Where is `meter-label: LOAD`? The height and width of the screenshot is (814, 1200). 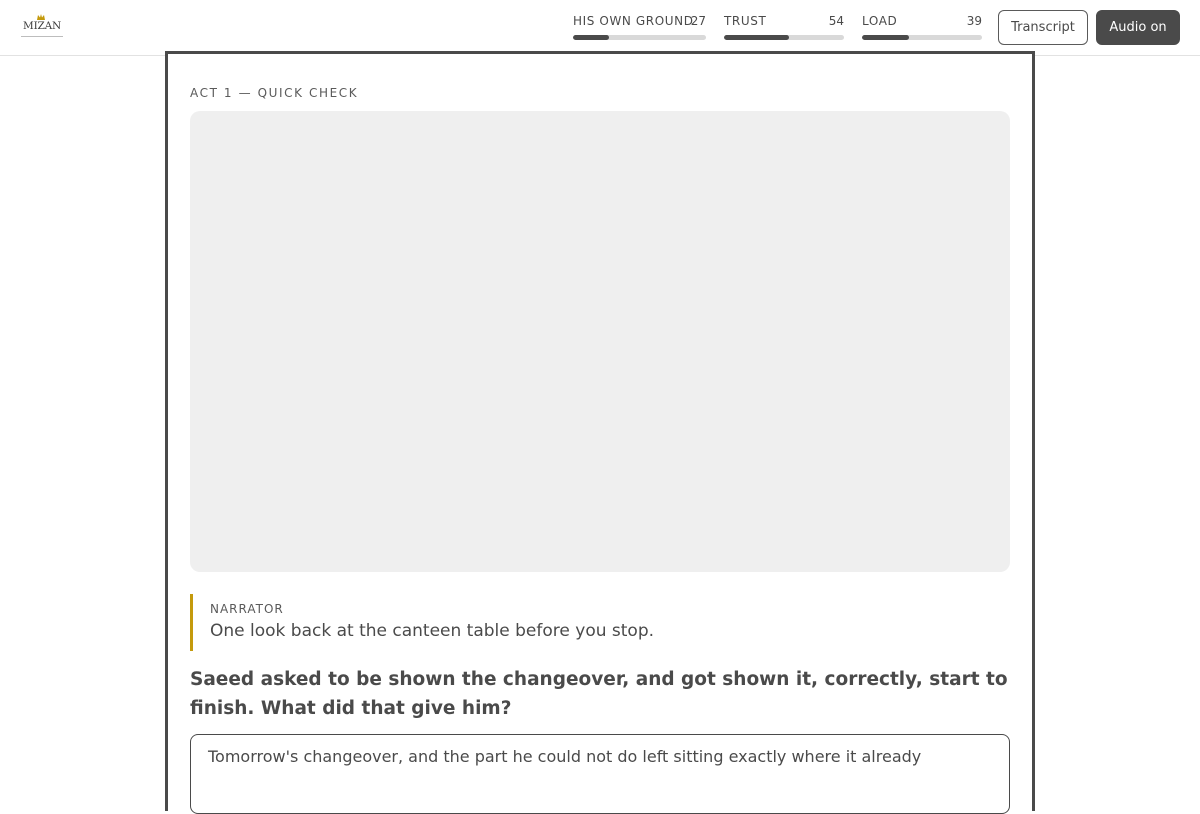
meter-label: LOAD is located at coordinates (880, 21).